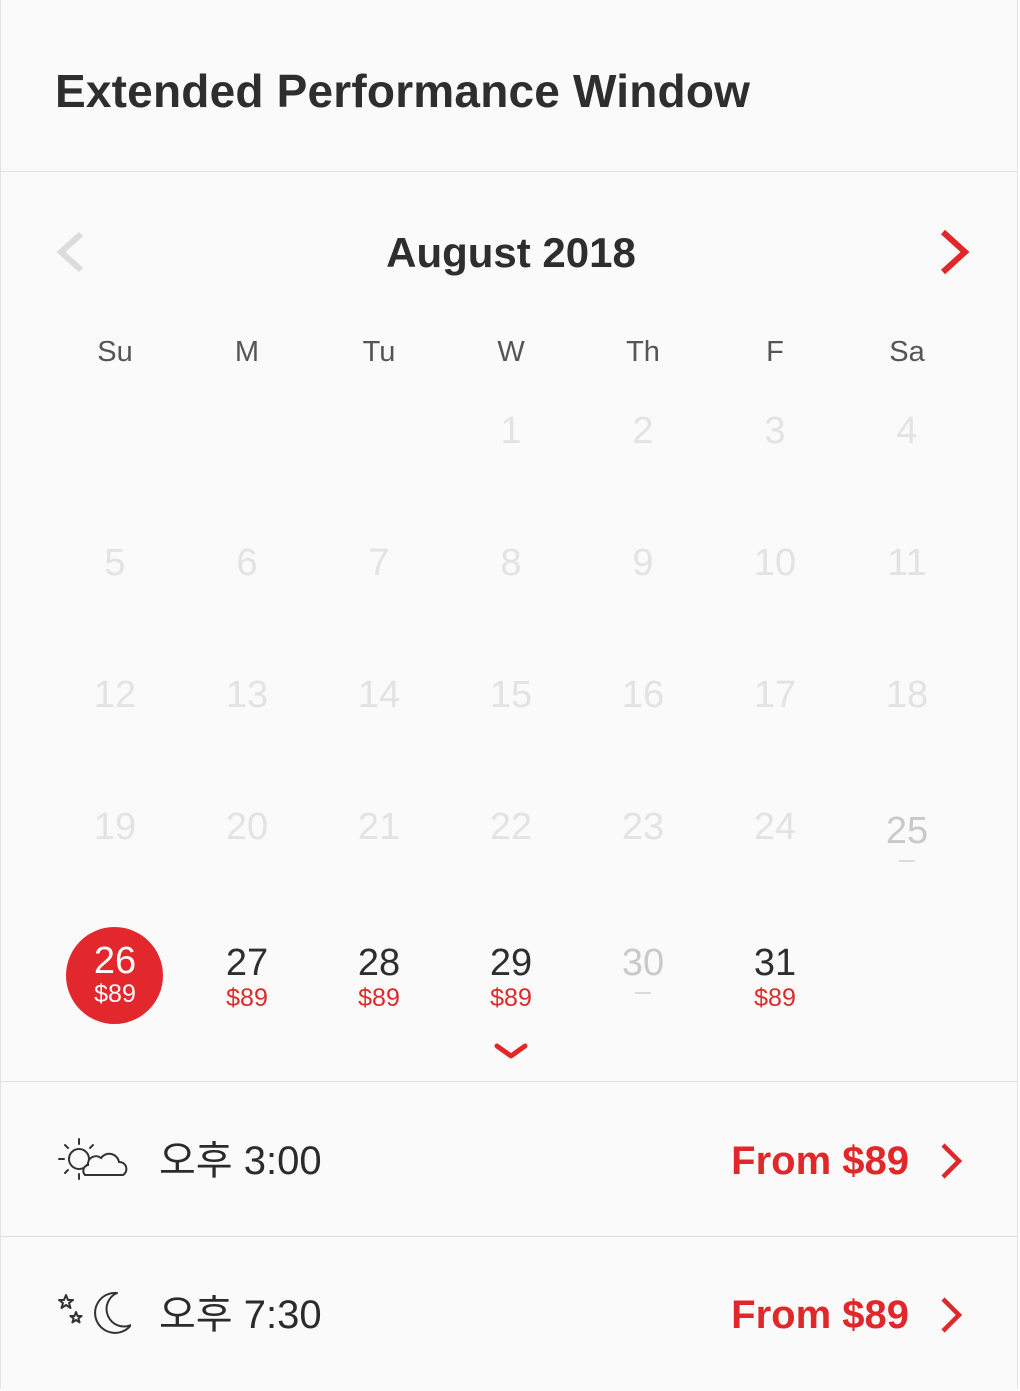  I want to click on calendar-day-disabled: 10, so click(775, 592).